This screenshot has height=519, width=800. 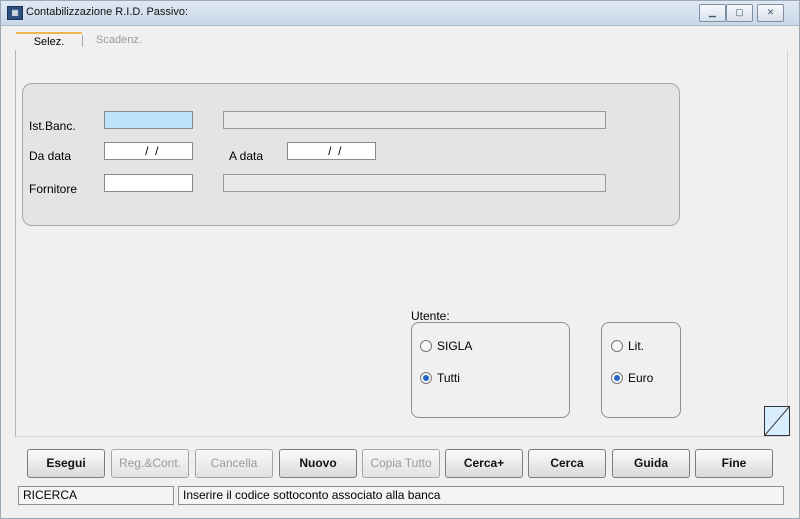 What do you see at coordinates (234, 463) in the screenshot?
I see `cancella-button: Cancella` at bounding box center [234, 463].